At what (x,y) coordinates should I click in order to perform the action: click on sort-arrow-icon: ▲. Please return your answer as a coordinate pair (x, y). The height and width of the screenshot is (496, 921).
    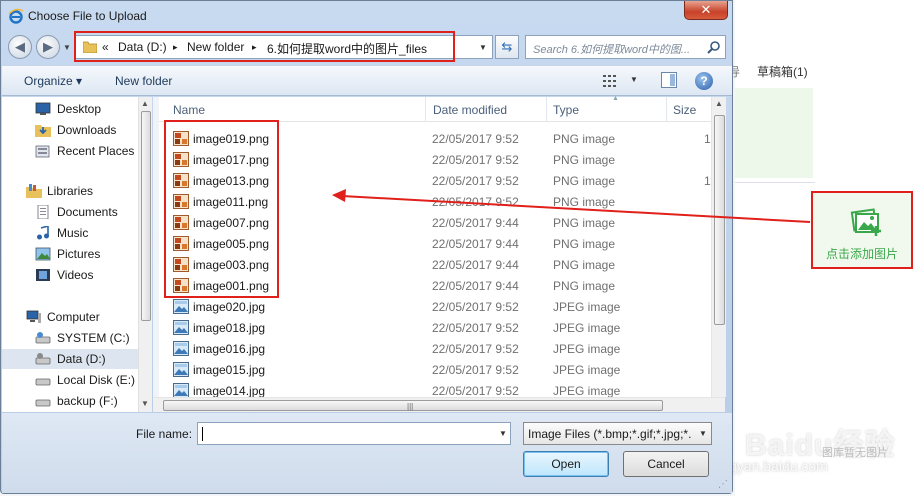
    Looking at the image, I should click on (615, 98).